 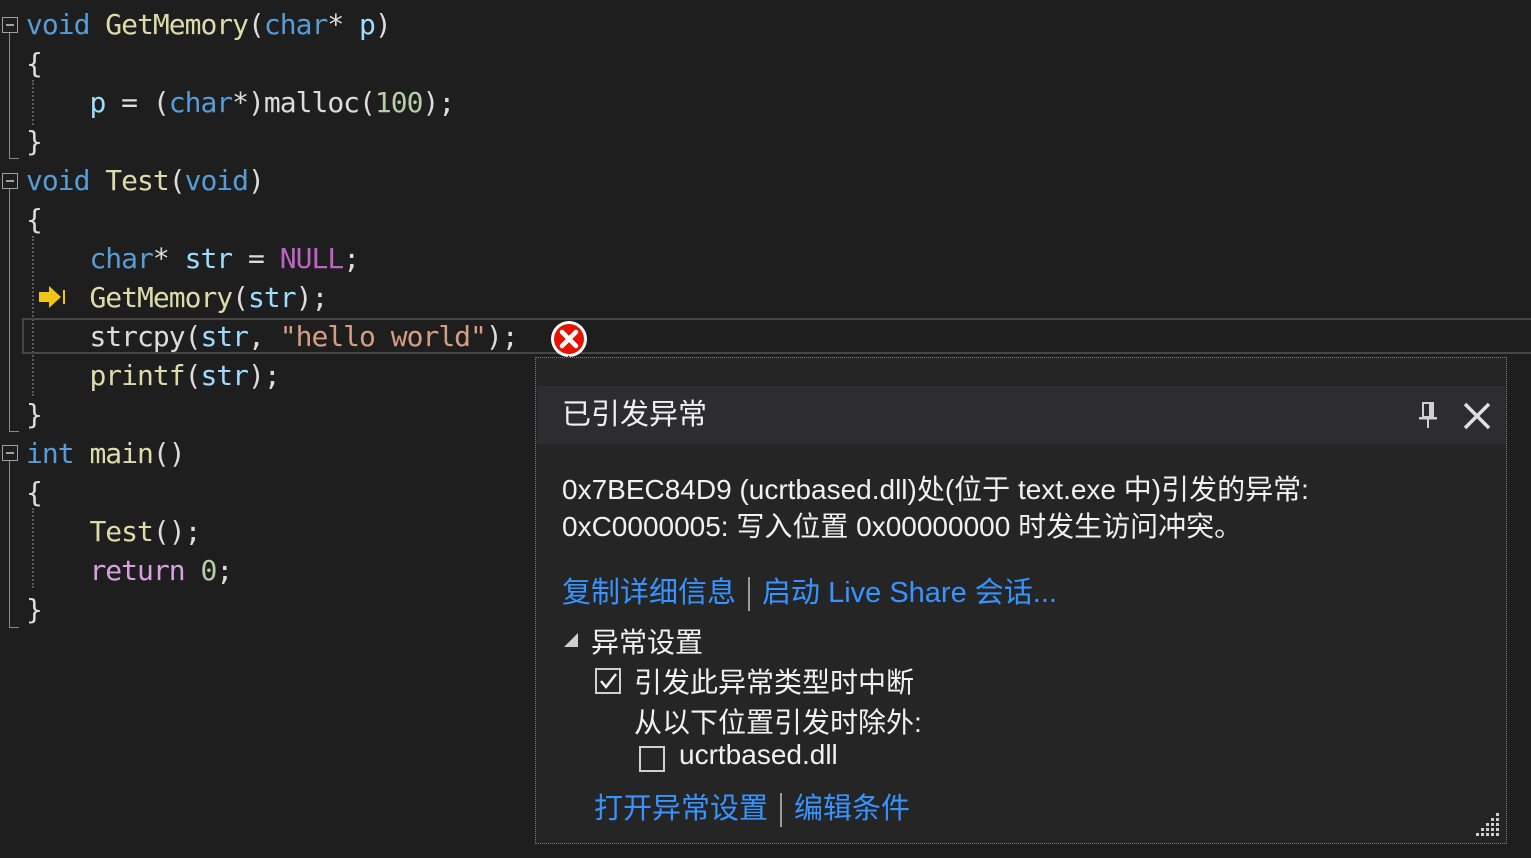 What do you see at coordinates (137, 102) in the screenshot?
I see `code-token: = (` at bounding box center [137, 102].